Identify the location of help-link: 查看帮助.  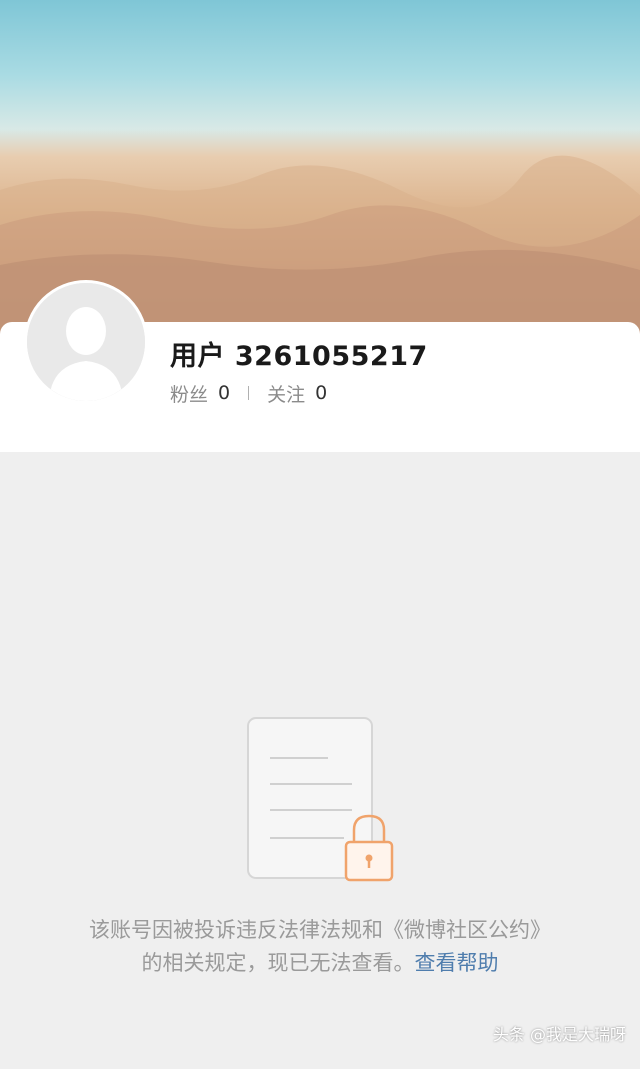
(457, 963).